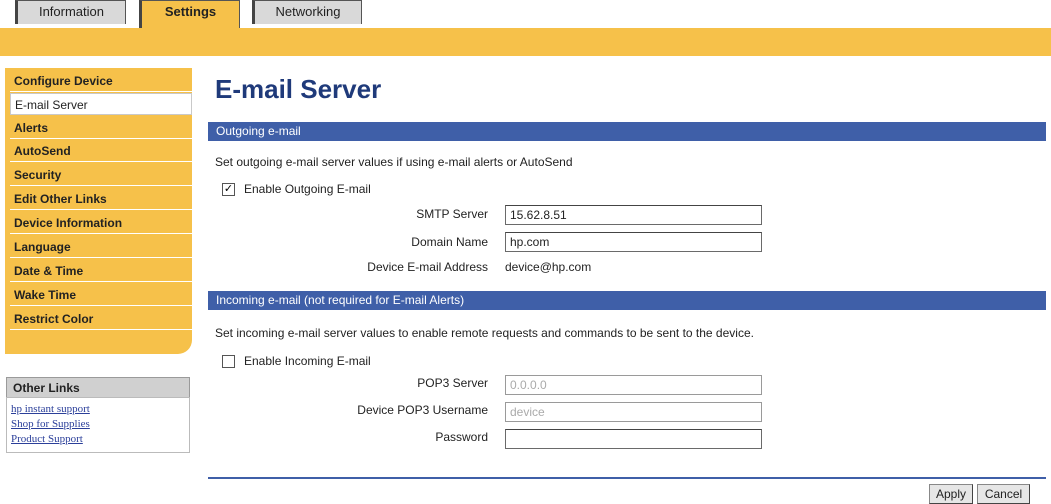 The image size is (1051, 504). What do you see at coordinates (100, 439) in the screenshot?
I see `link-product-support: Product Support` at bounding box center [100, 439].